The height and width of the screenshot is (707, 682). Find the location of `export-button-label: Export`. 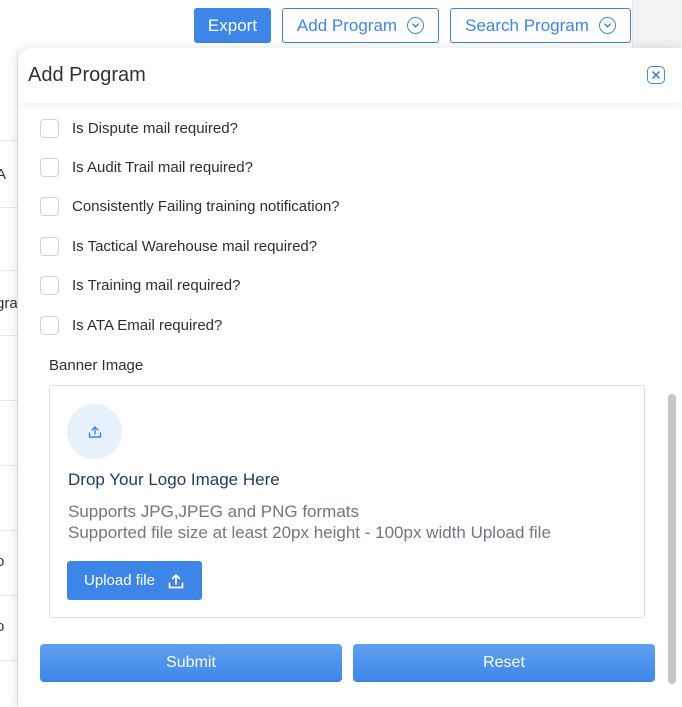

export-button-label: Export is located at coordinates (232, 25).